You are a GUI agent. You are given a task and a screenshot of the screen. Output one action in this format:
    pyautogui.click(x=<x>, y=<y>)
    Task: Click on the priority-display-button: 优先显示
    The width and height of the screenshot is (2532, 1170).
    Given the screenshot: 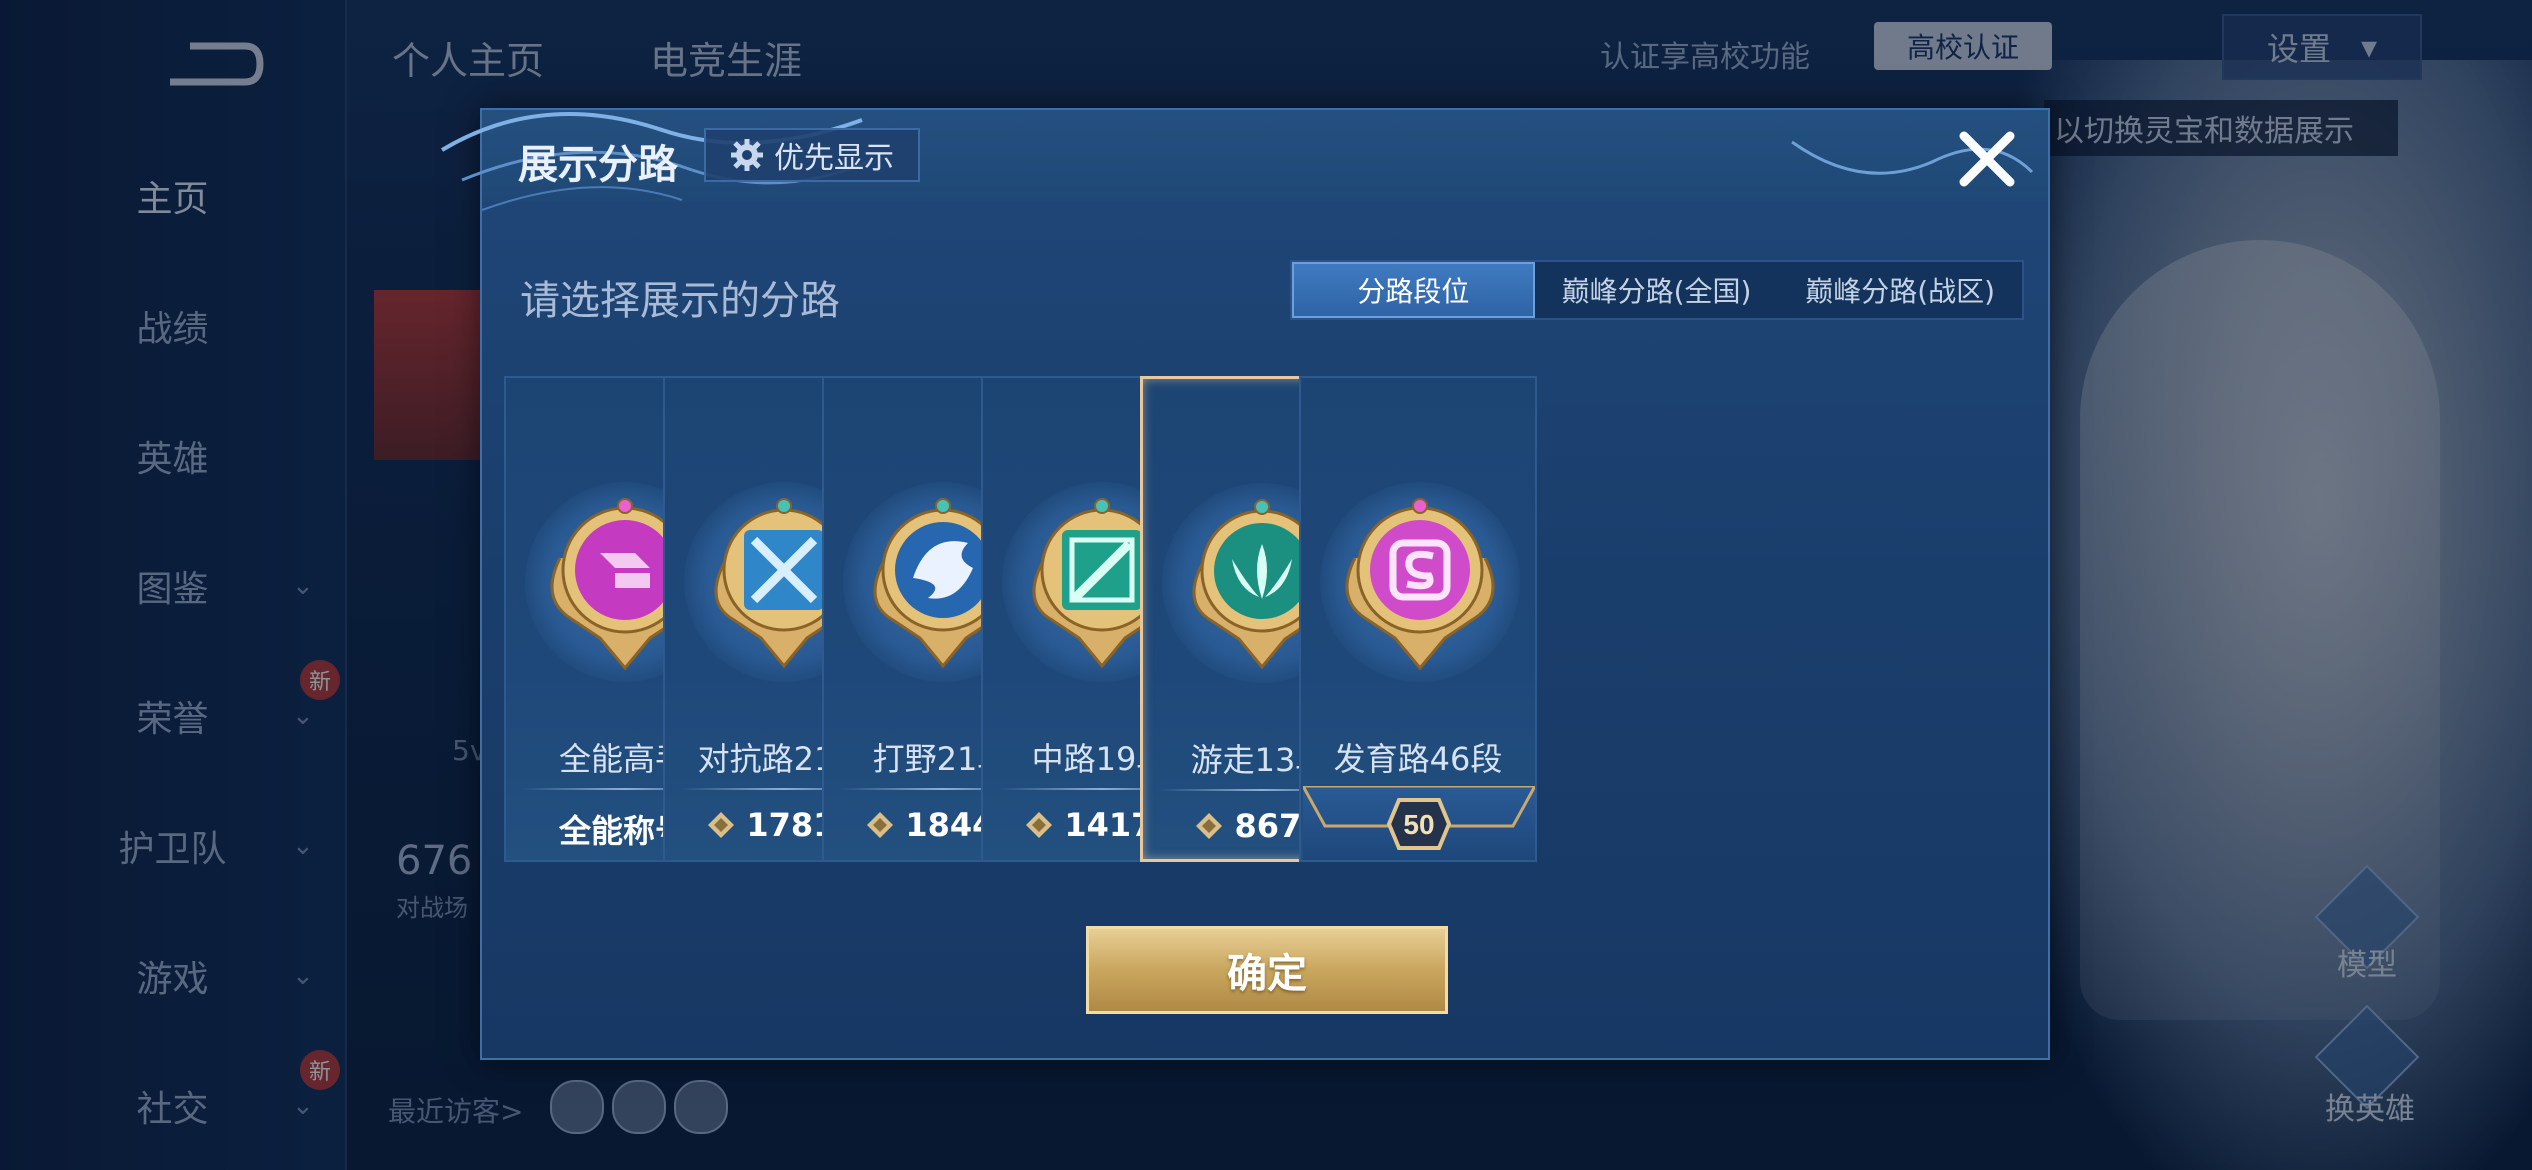 What is the action you would take?
    pyautogui.click(x=812, y=155)
    